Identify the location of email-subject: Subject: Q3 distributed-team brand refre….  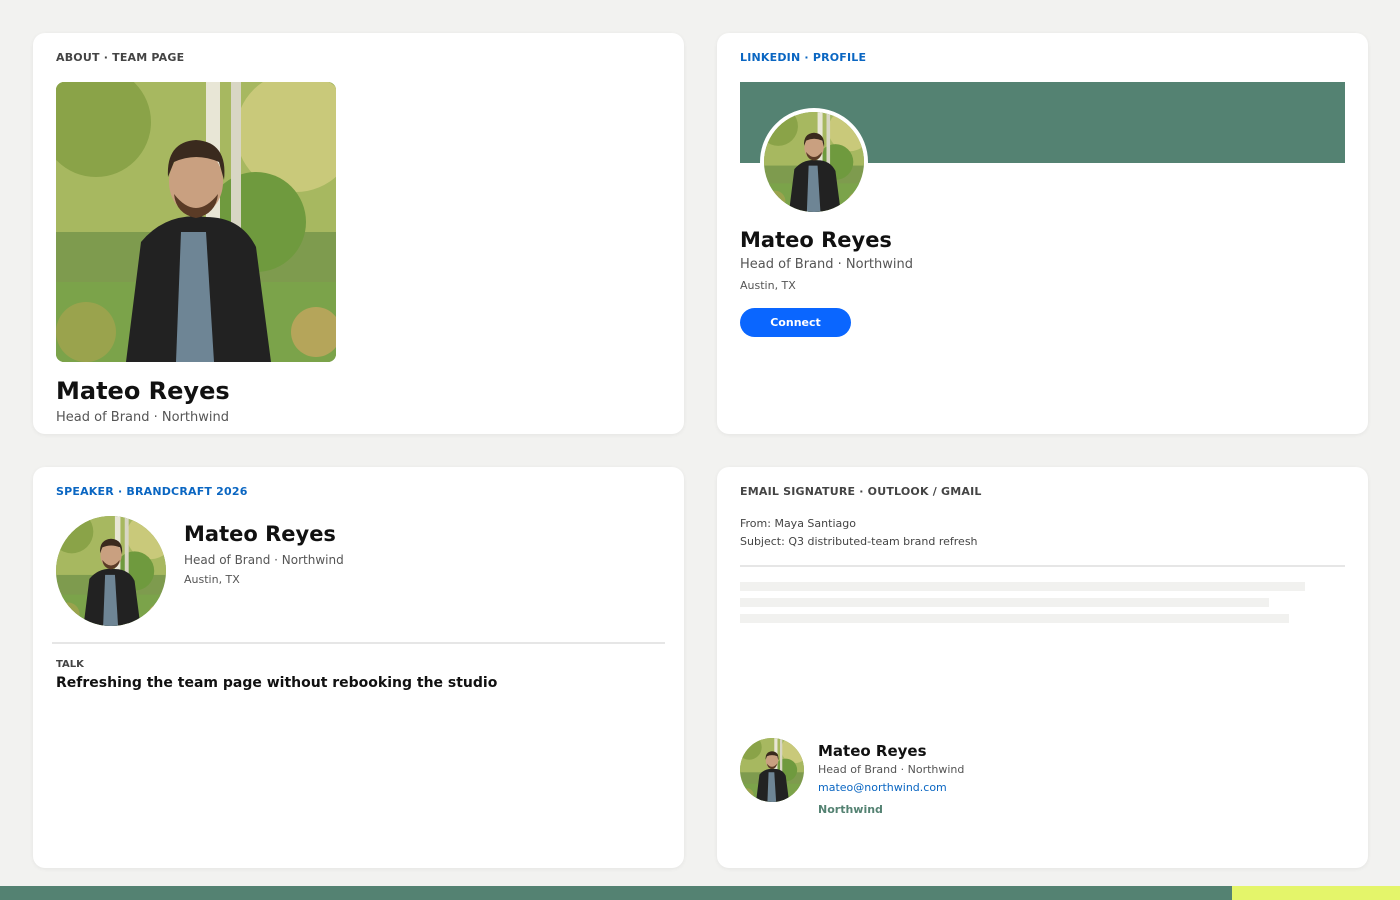
(859, 541).